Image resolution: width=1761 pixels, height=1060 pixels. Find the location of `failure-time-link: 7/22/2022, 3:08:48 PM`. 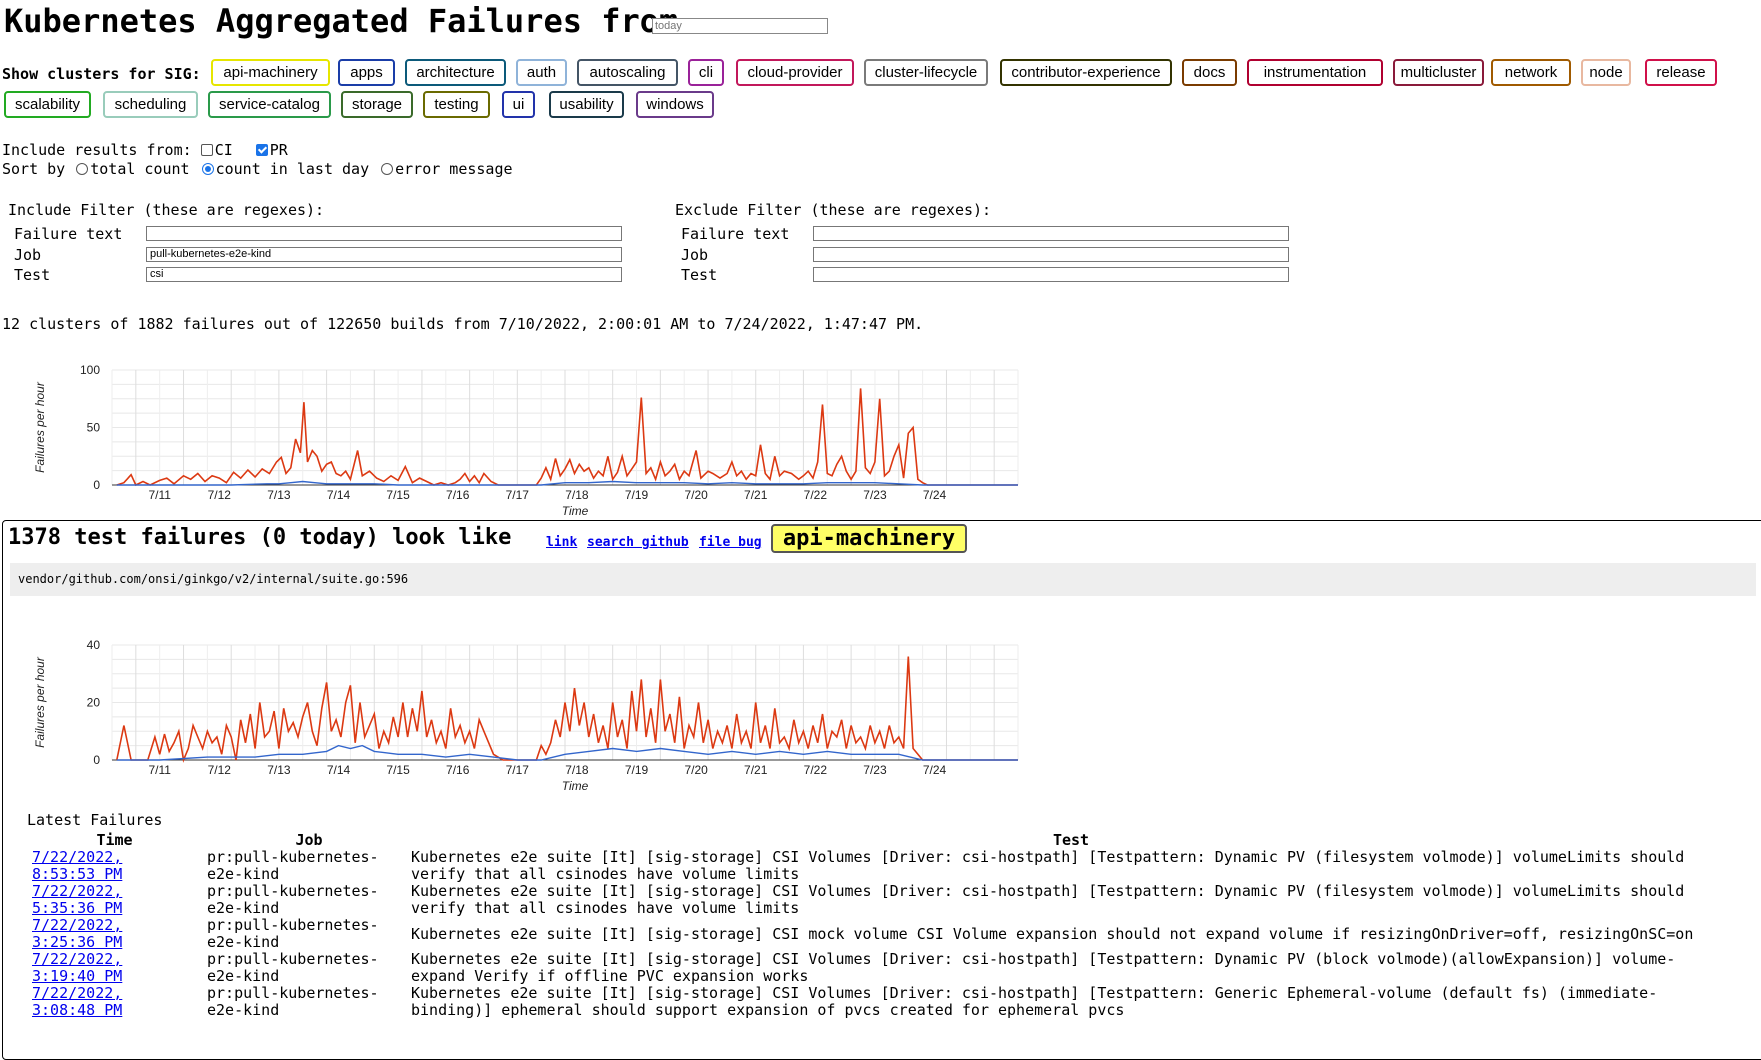

failure-time-link: 7/22/2022, 3:08:48 PM is located at coordinates (77, 1001).